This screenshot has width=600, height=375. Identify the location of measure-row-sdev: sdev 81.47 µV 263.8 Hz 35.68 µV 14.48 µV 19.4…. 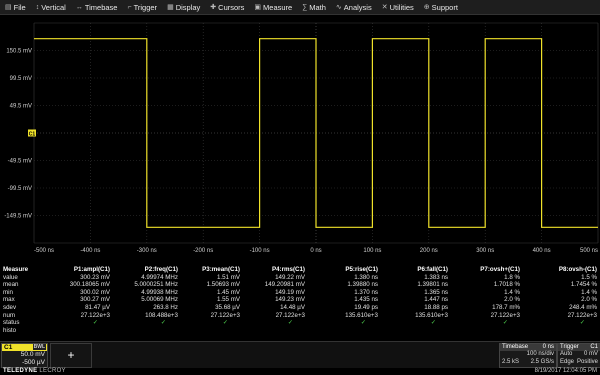
(300, 308).